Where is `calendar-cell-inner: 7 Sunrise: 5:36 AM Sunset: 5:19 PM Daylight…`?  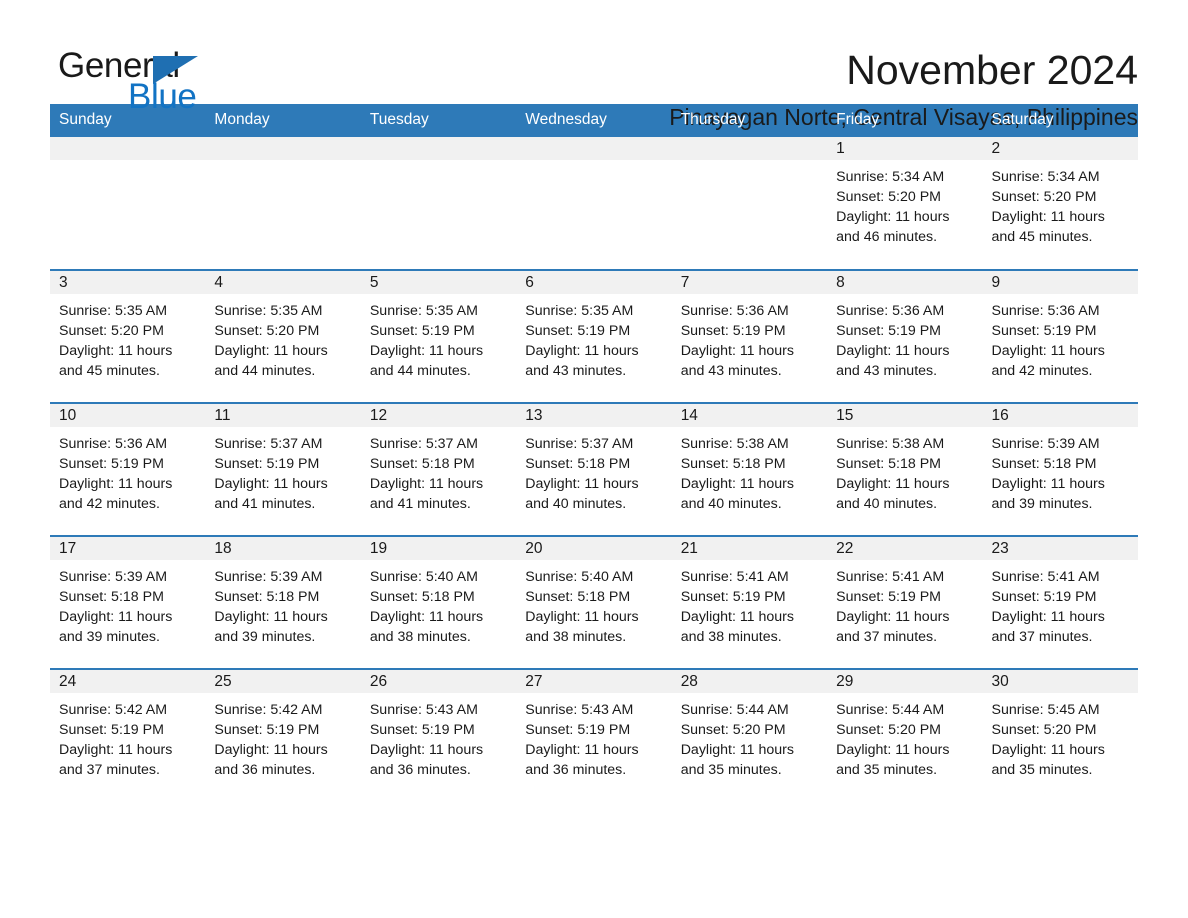 calendar-cell-inner: 7 Sunrise: 5:36 AM Sunset: 5:19 PM Daylight… is located at coordinates (749, 336).